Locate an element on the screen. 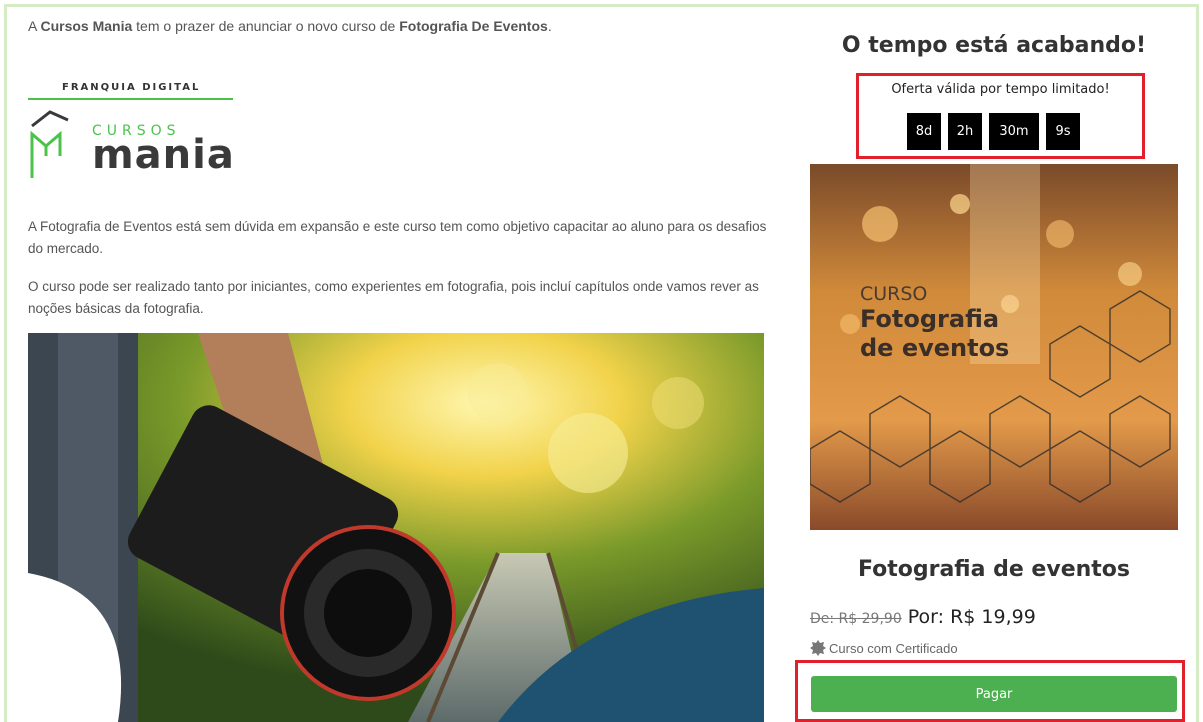  urgency-title: O tempo está acabando! is located at coordinates (994, 45).